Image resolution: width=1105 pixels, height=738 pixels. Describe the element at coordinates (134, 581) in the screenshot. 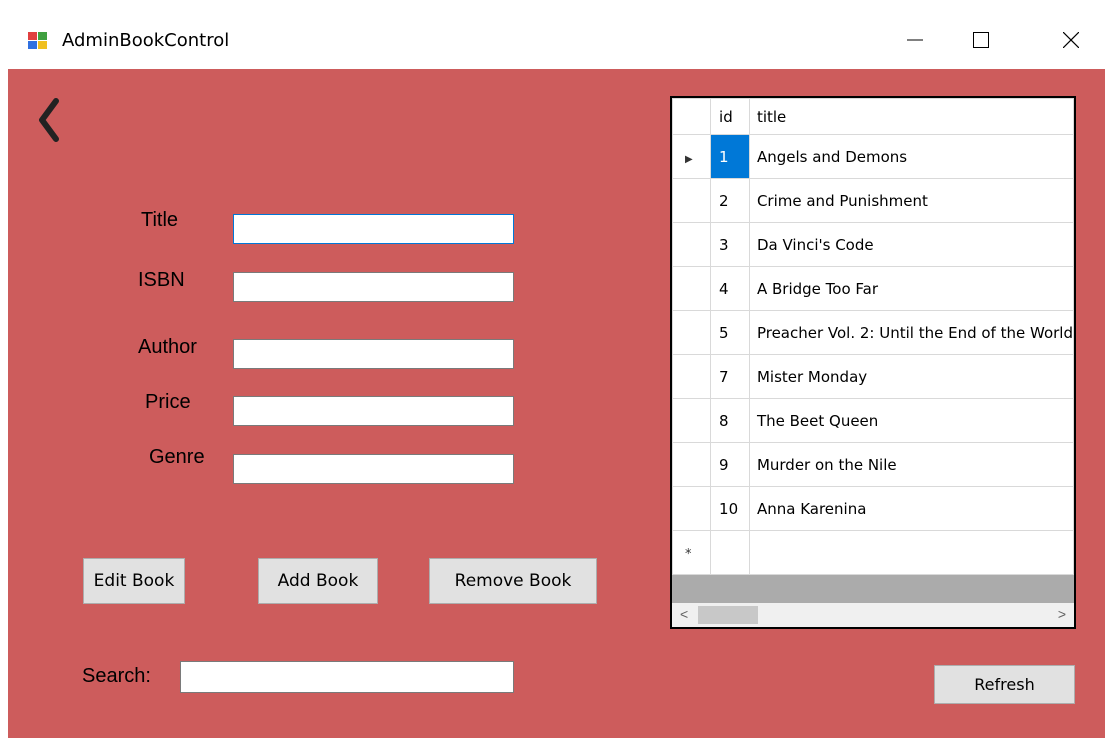

I see `edit-book-button: Edit Book` at that location.